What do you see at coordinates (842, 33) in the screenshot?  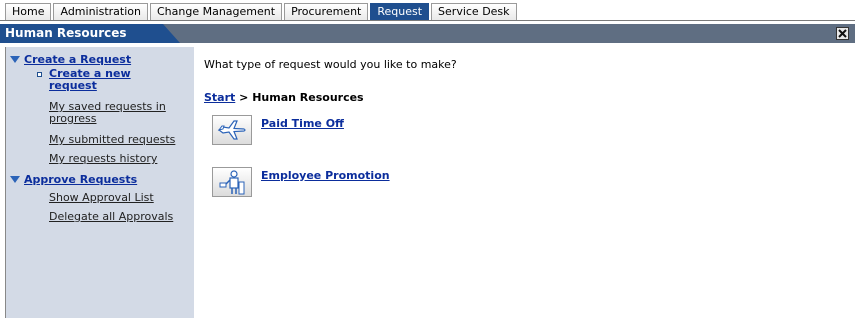 I see `close-icon` at bounding box center [842, 33].